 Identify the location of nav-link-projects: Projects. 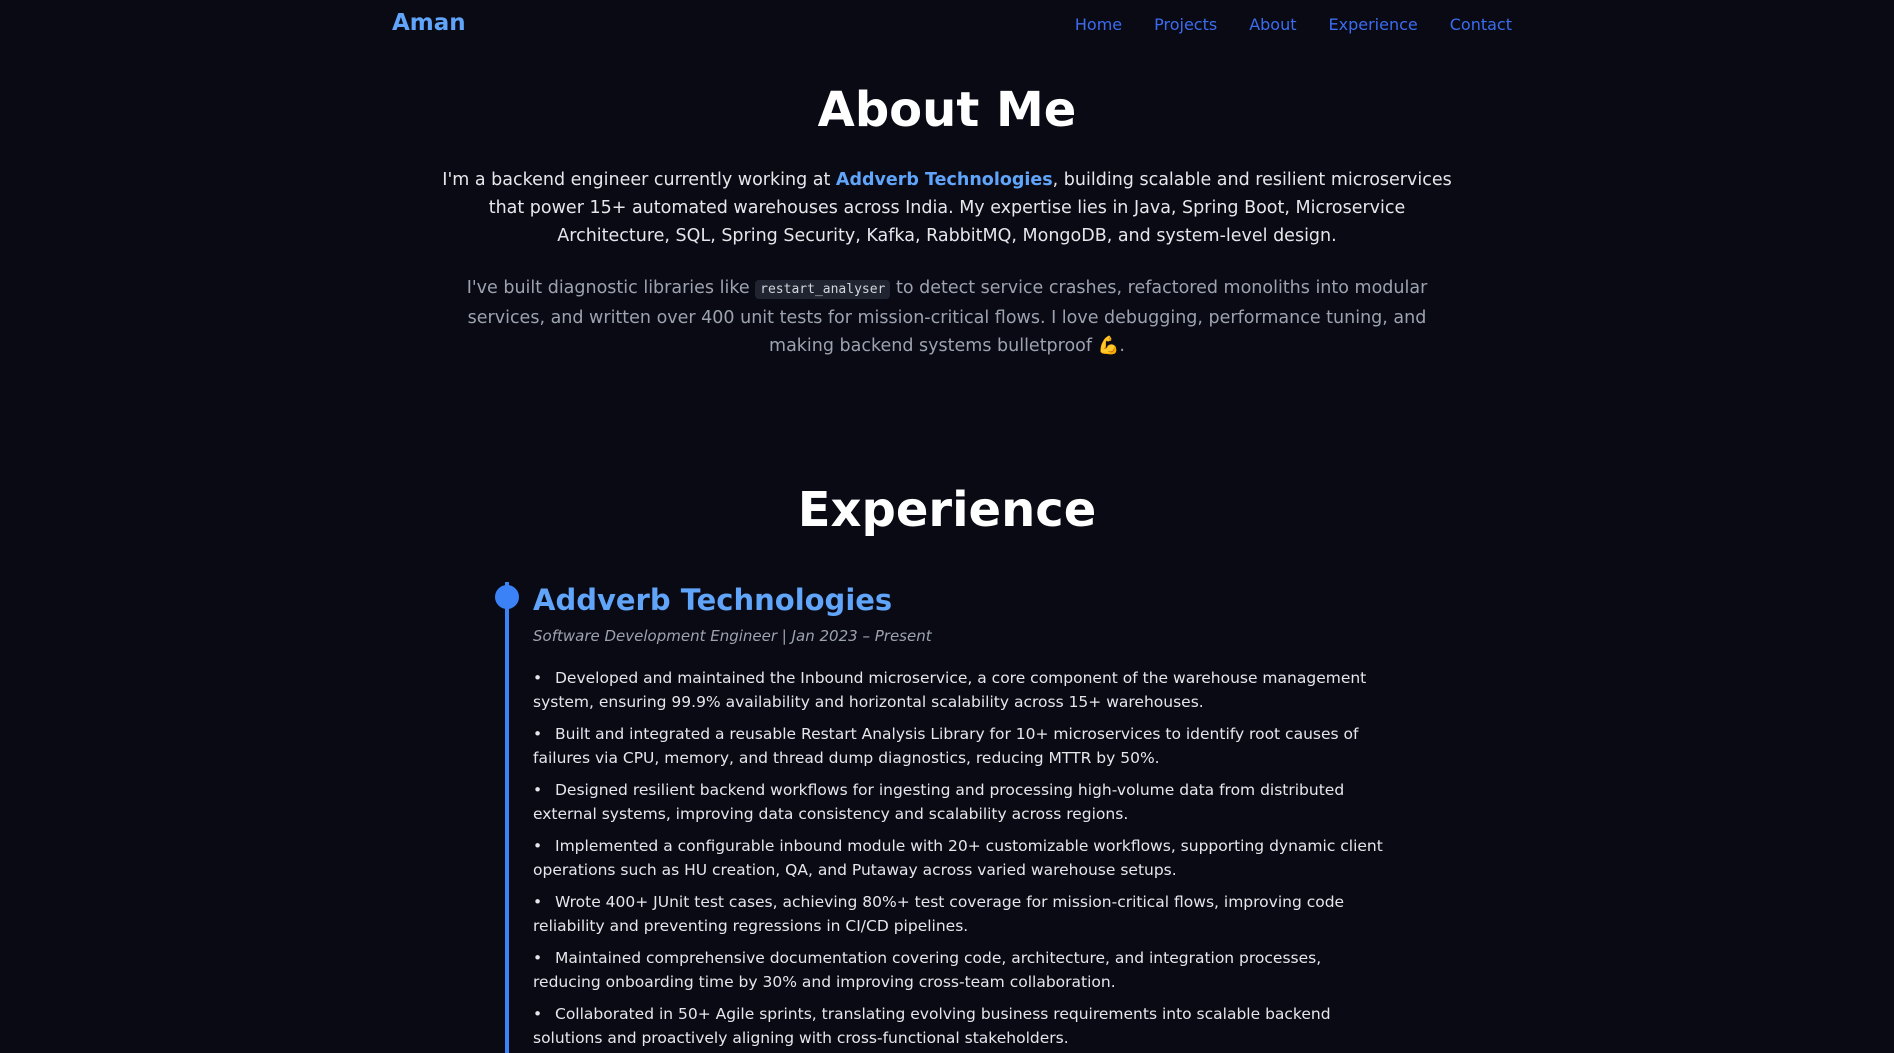
(1185, 24).